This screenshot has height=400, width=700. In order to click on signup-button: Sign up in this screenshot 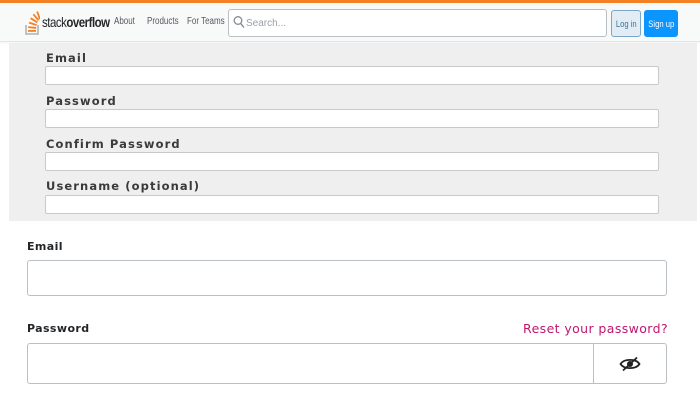, I will do `click(661, 23)`.